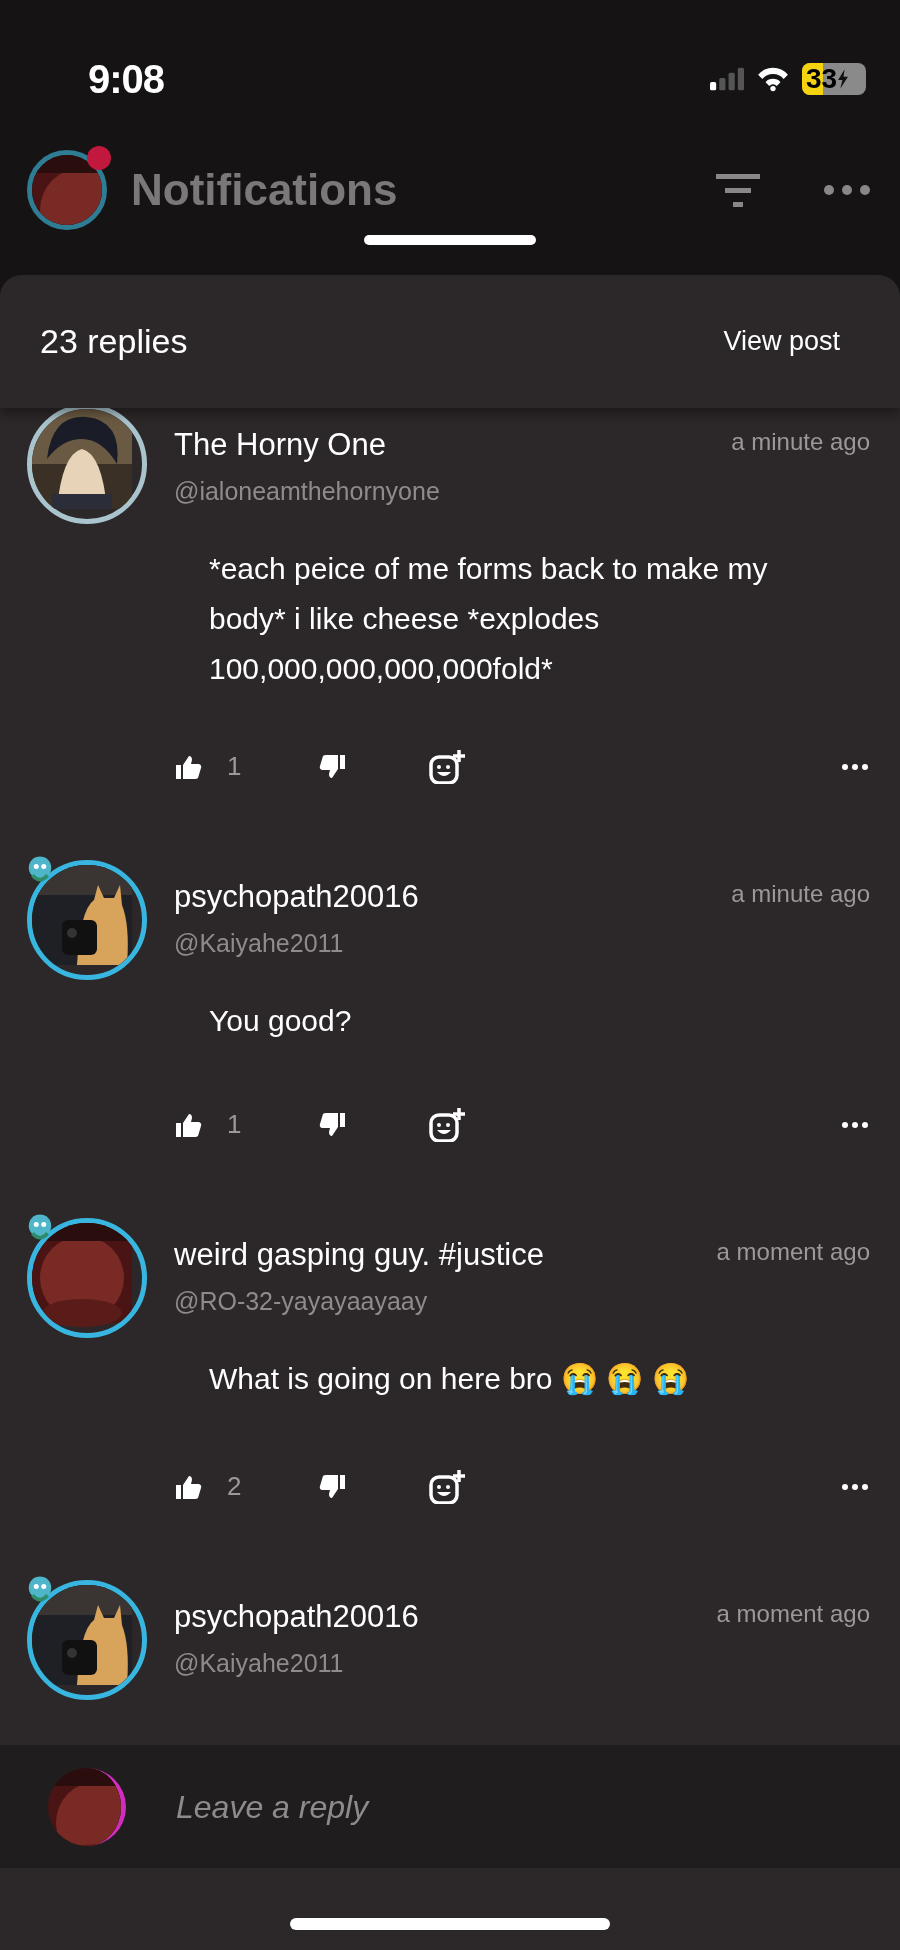  Describe the element at coordinates (781, 341) in the screenshot. I see `view-post-link: View post` at that location.